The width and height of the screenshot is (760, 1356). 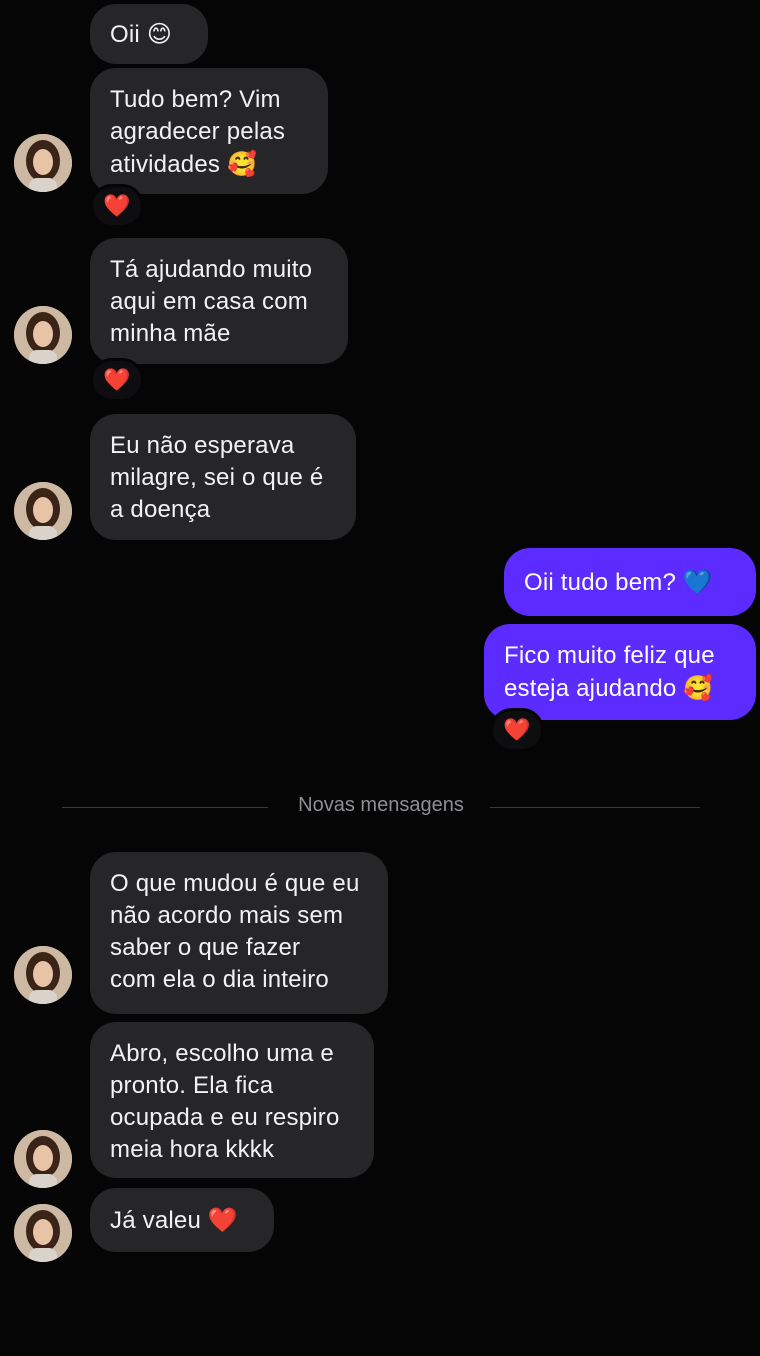 I want to click on message-line: O que mudou é que eu, so click(x=235, y=883).